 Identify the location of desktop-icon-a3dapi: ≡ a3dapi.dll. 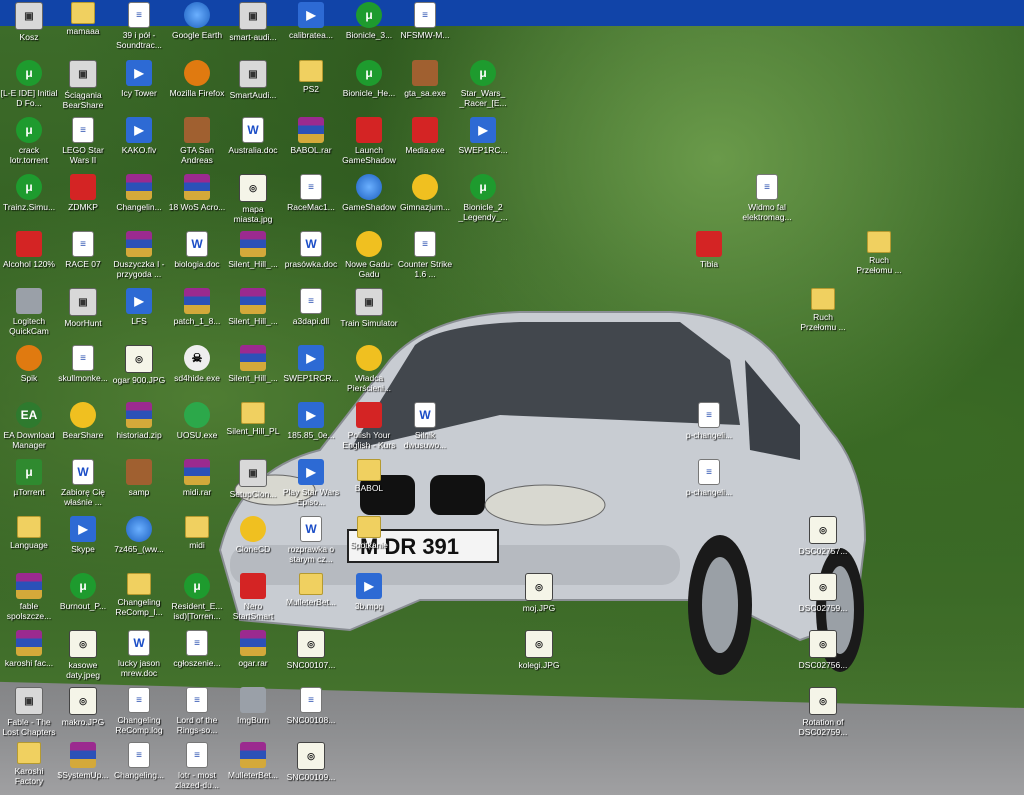
(311, 307).